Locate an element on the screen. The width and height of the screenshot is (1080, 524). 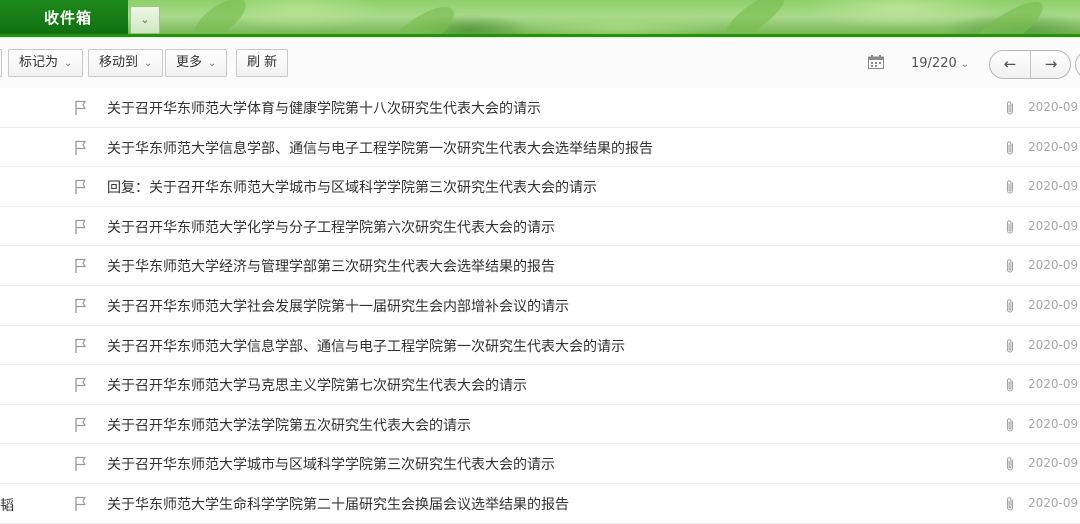
toolbar: 标记为 ⌄ 移动到 ⌄ 更多 ⌄ 刷 新 19/220 ⌄ ← → is located at coordinates (540, 64).